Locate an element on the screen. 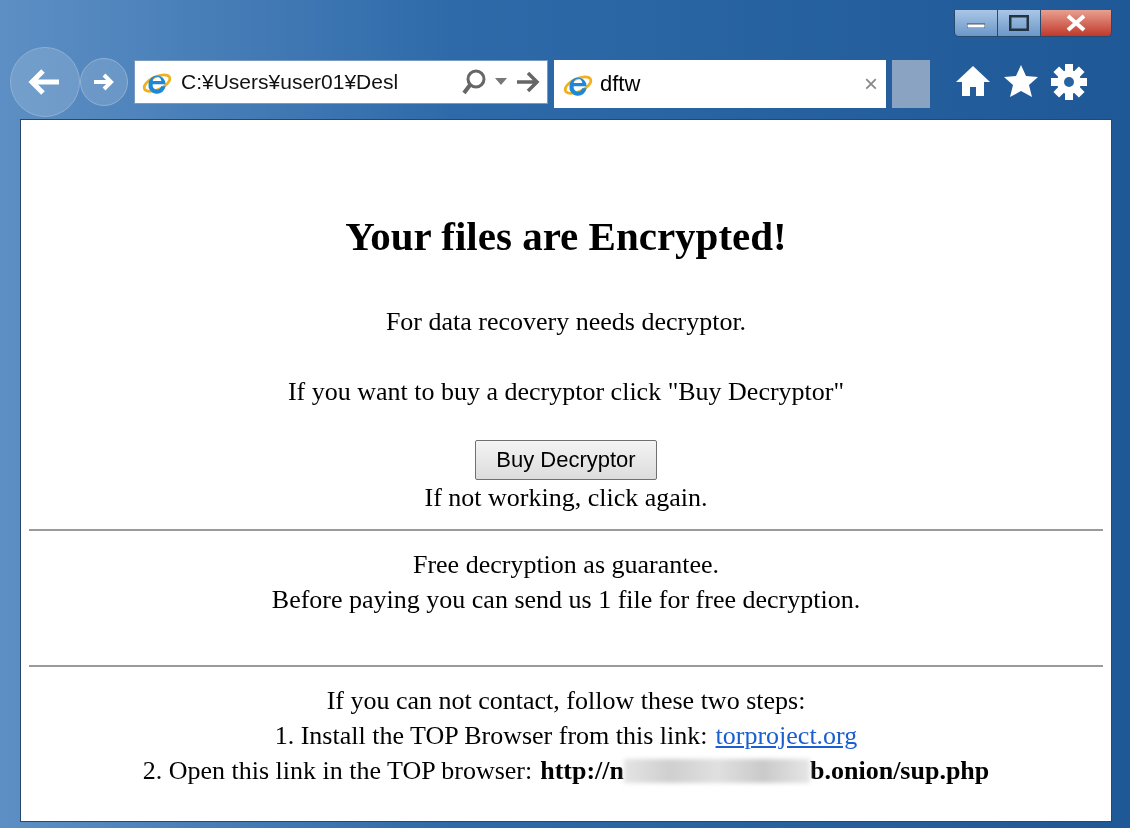 The width and height of the screenshot is (1130, 828). step-text: 2. Open this link in the TOP browser: is located at coordinates (337, 771).